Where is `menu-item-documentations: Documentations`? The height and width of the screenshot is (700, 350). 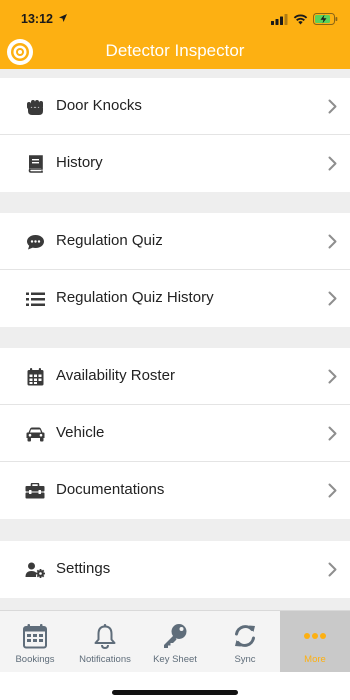 menu-item-documentations: Documentations is located at coordinates (175, 490).